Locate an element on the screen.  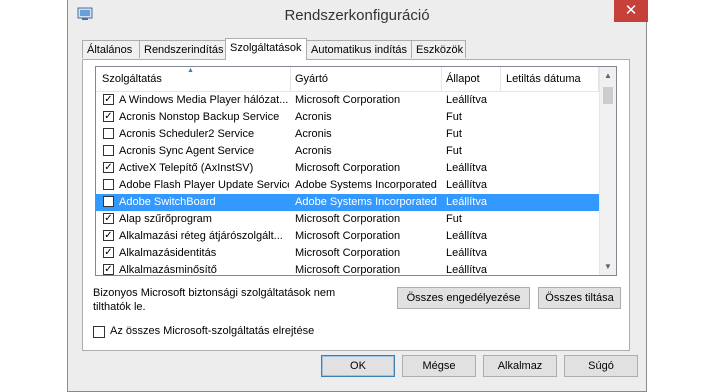
window-title: Rendszerkonfiguráció is located at coordinates (357, 15).